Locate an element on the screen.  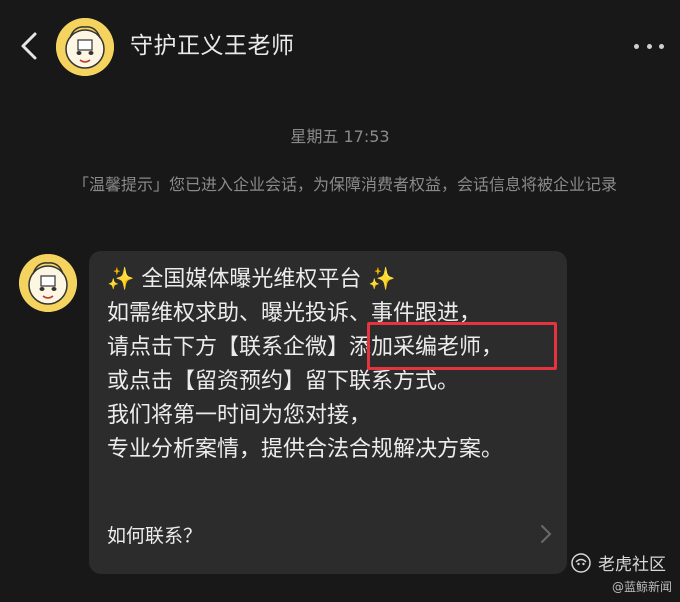
message-timestamp: 星期五 17:53 is located at coordinates (340, 136).